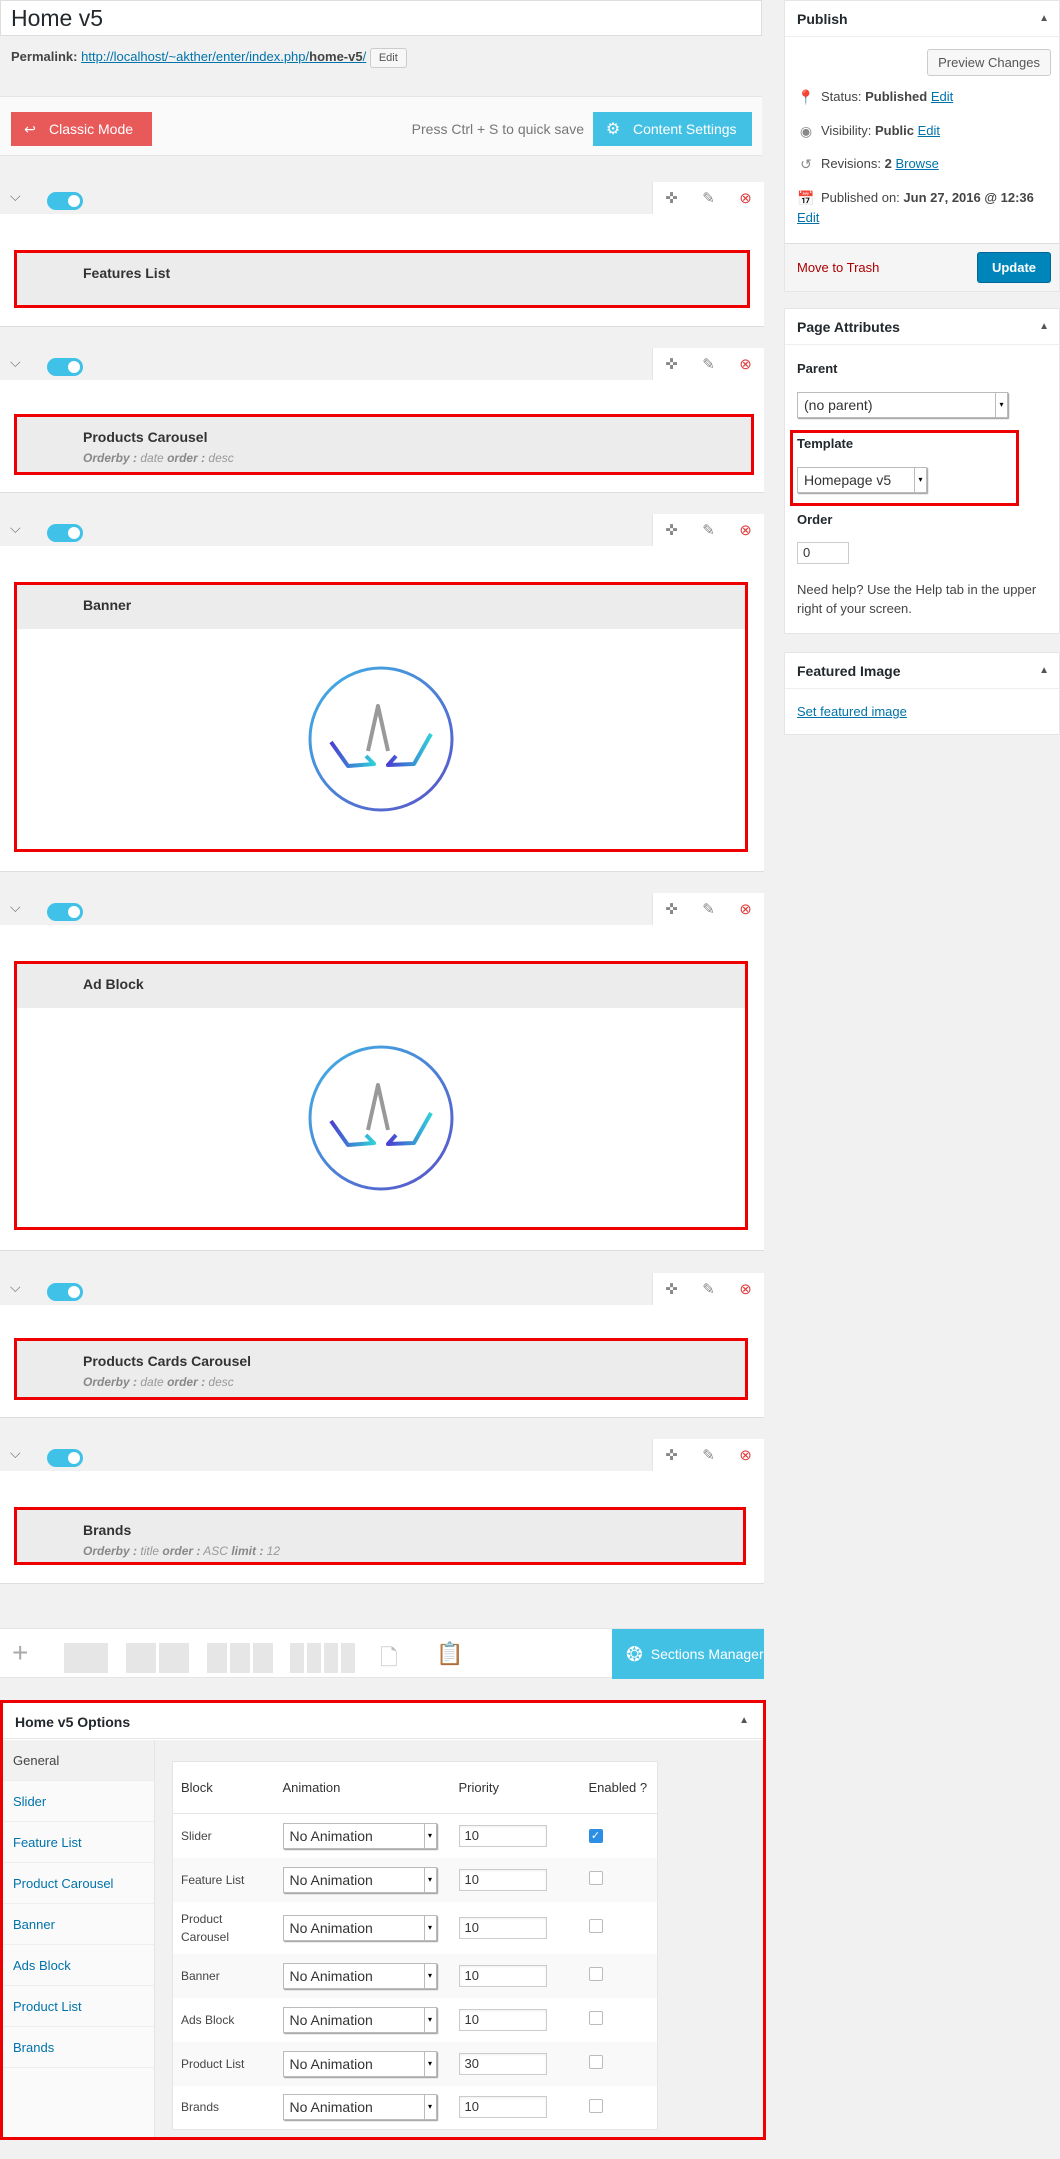  I want to click on move-to-trash-link: Move to Trash, so click(838, 267).